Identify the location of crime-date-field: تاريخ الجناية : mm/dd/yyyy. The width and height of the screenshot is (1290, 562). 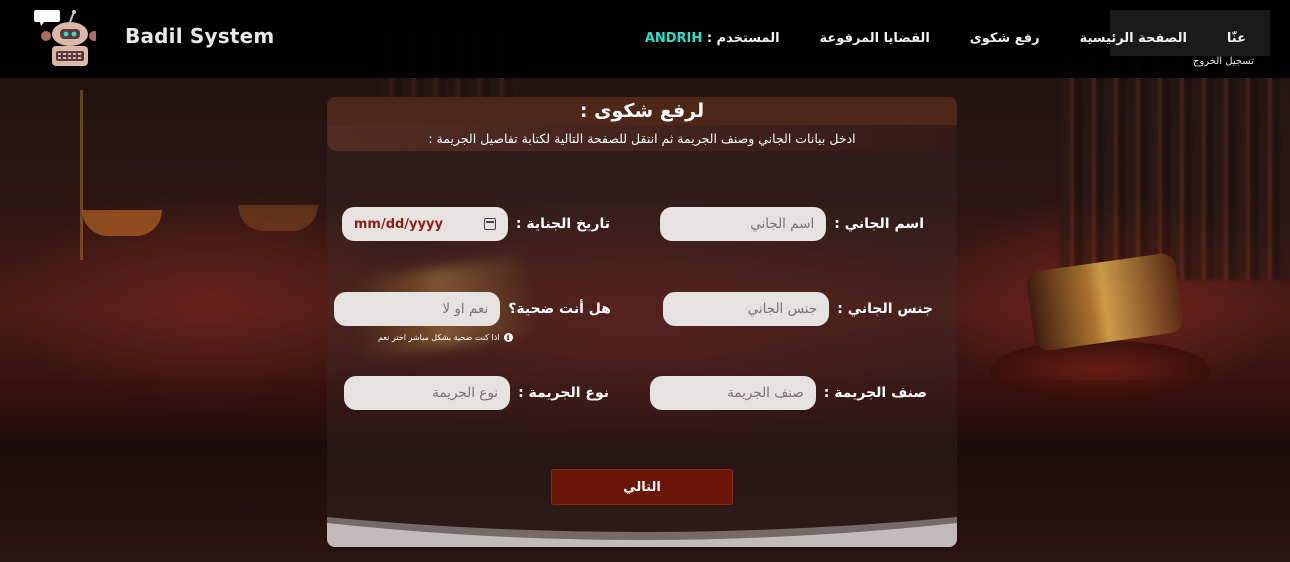
(475, 224).